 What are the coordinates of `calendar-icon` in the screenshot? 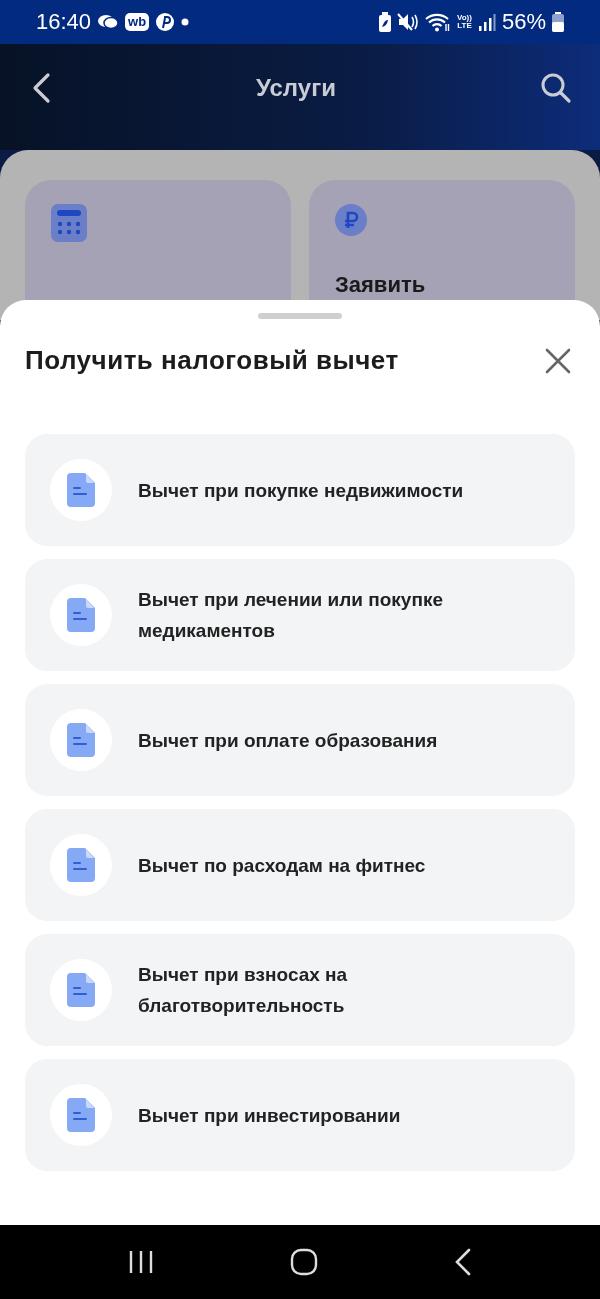 It's located at (69, 223).